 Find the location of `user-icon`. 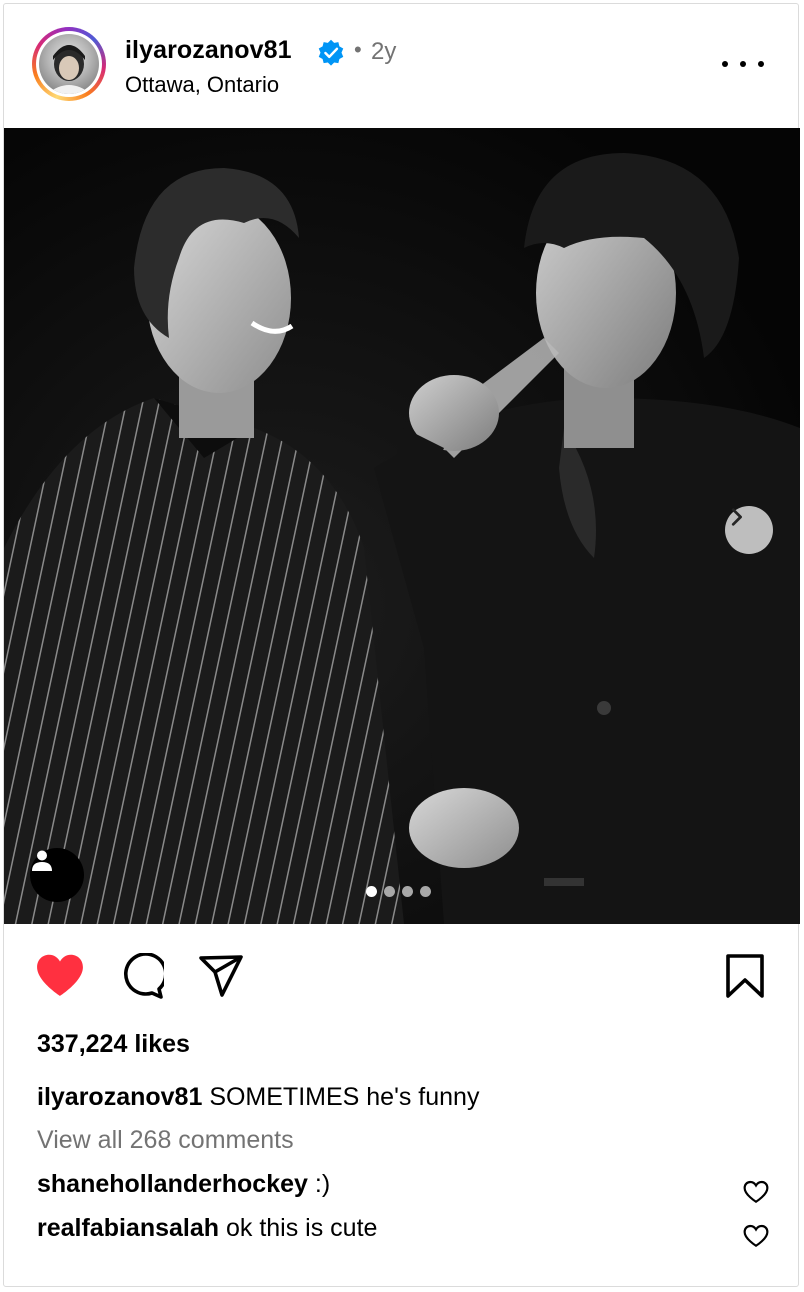

user-icon is located at coordinates (42, 860).